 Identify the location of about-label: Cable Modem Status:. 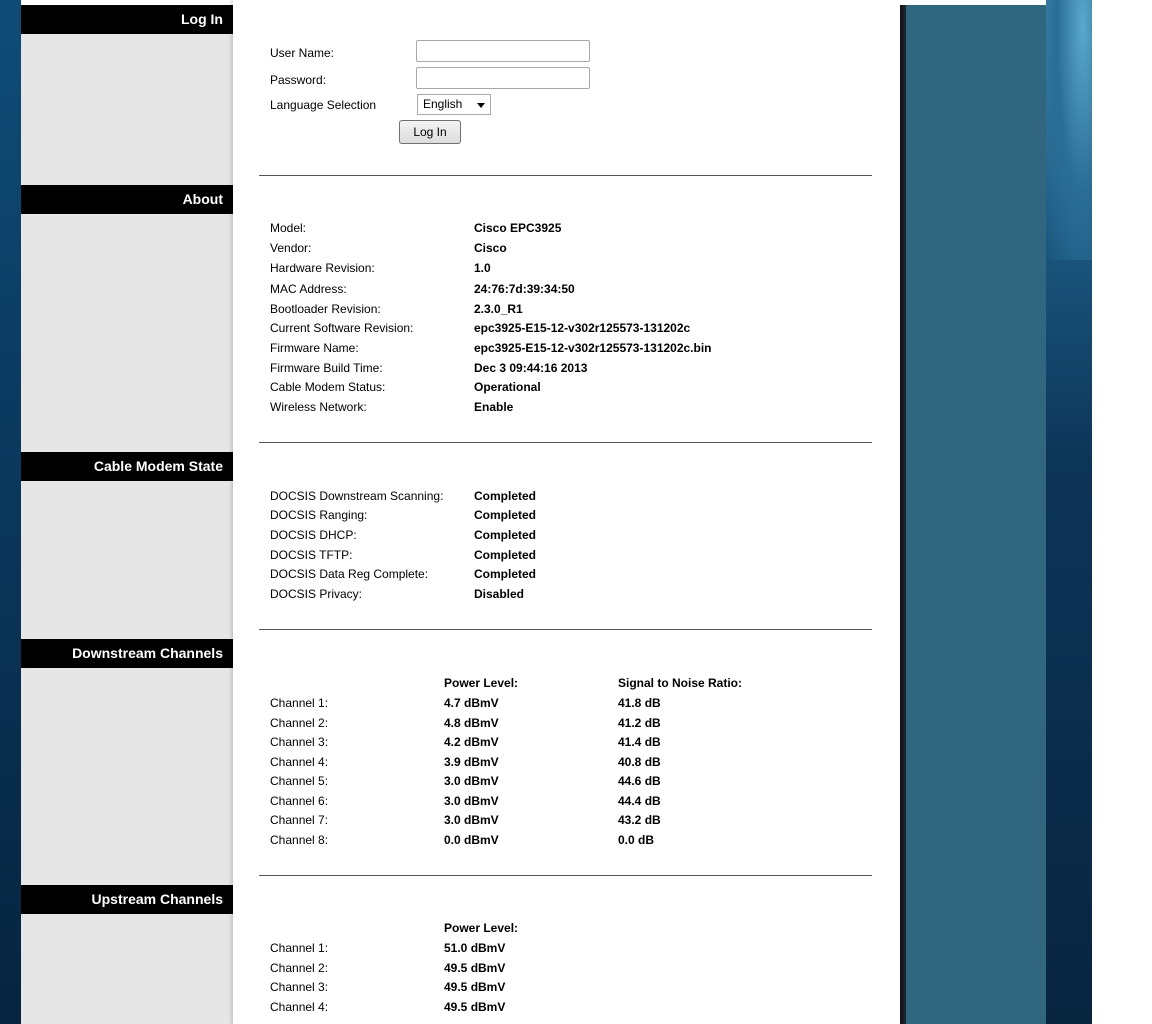
(328, 387).